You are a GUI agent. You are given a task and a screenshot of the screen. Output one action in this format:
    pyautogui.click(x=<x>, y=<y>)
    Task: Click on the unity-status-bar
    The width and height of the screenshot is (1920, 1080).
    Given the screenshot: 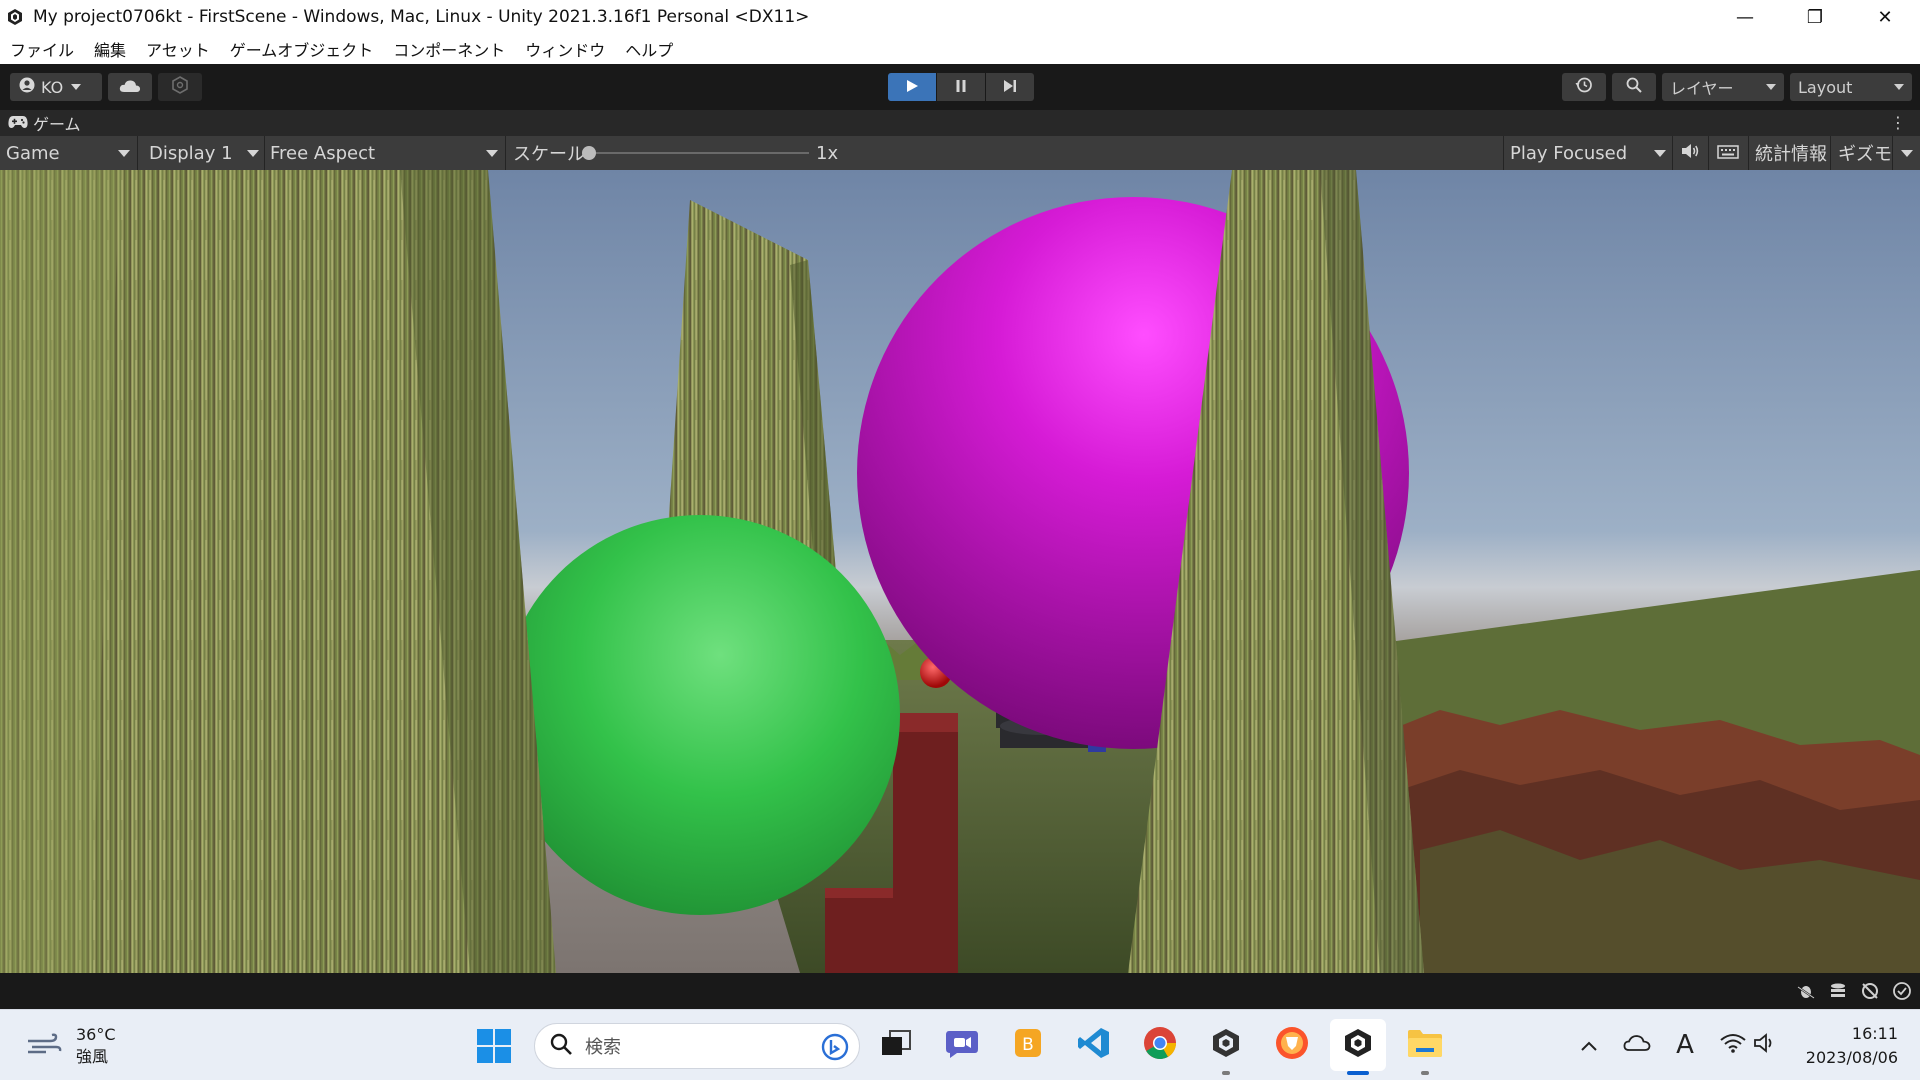 What is the action you would take?
    pyautogui.click(x=960, y=991)
    